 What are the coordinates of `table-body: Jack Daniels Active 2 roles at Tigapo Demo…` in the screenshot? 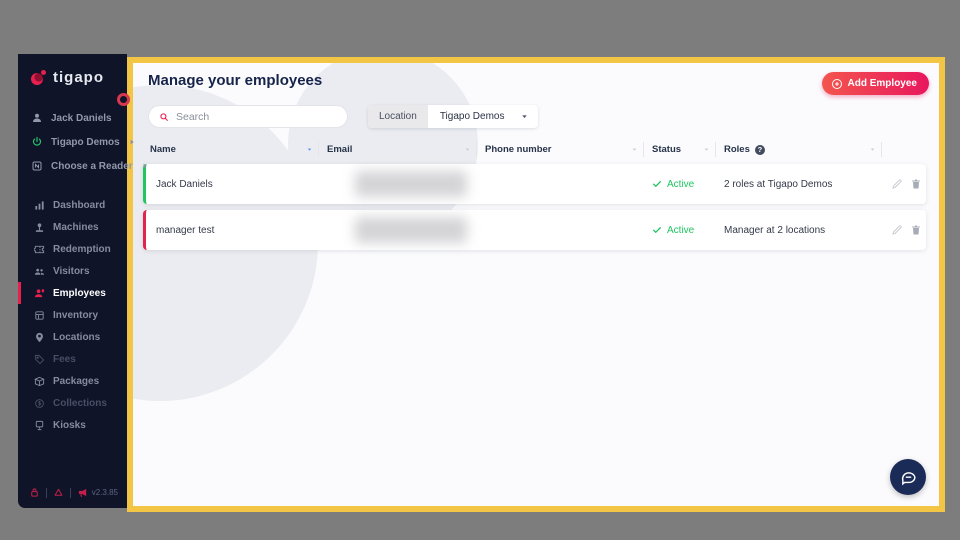 It's located at (534, 207).